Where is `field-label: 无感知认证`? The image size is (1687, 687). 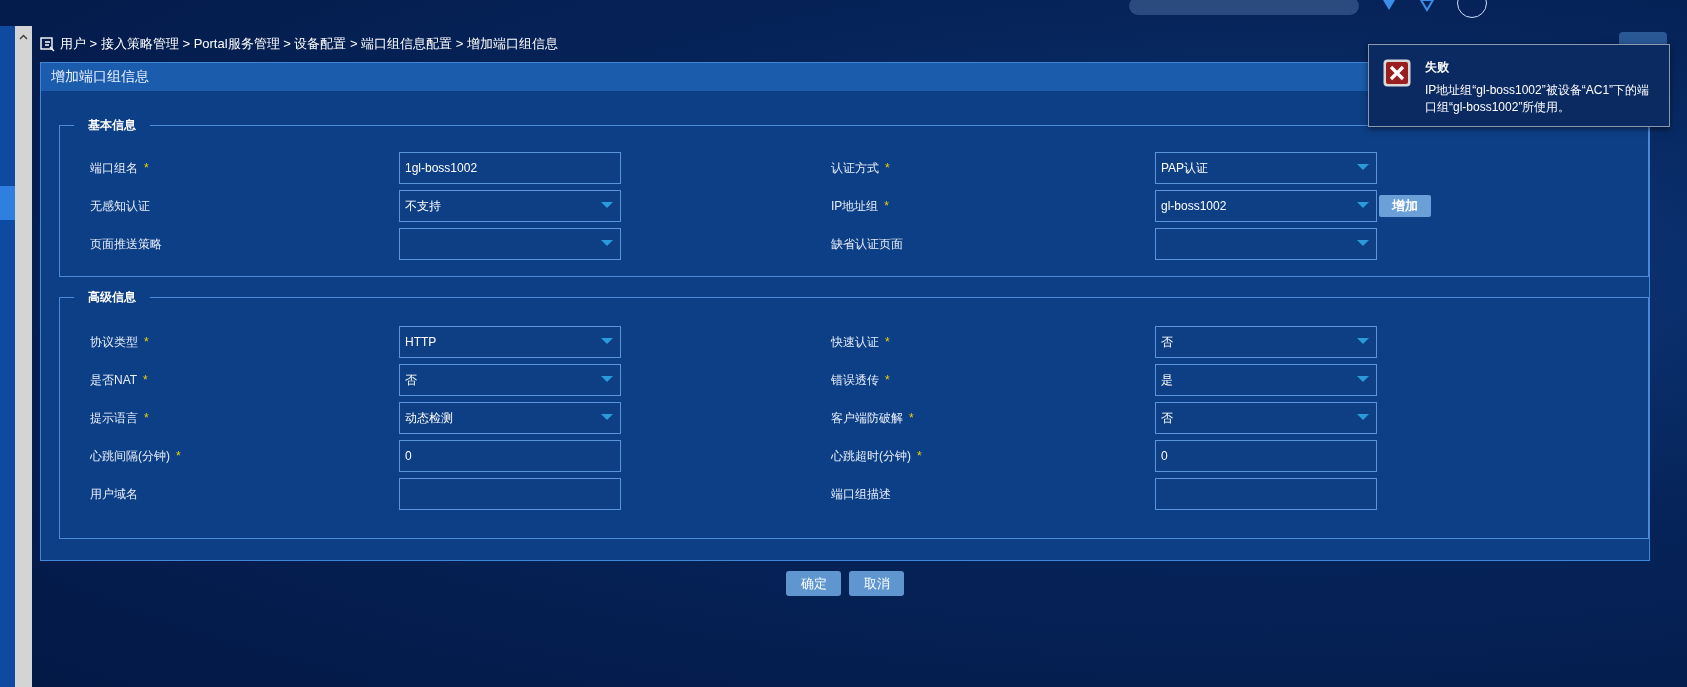
field-label: 无感知认证 is located at coordinates (120, 206).